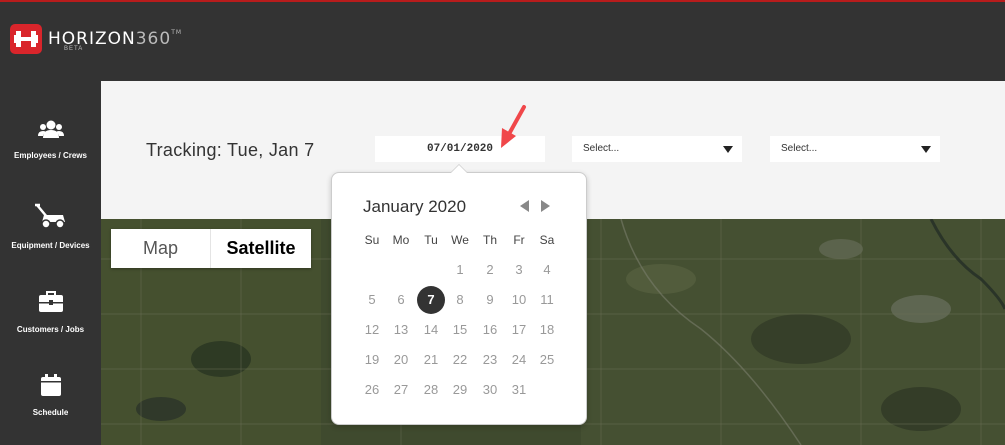 Image resolution: width=1005 pixels, height=445 pixels. What do you see at coordinates (372, 240) in the screenshot?
I see `weekday-label: Su` at bounding box center [372, 240].